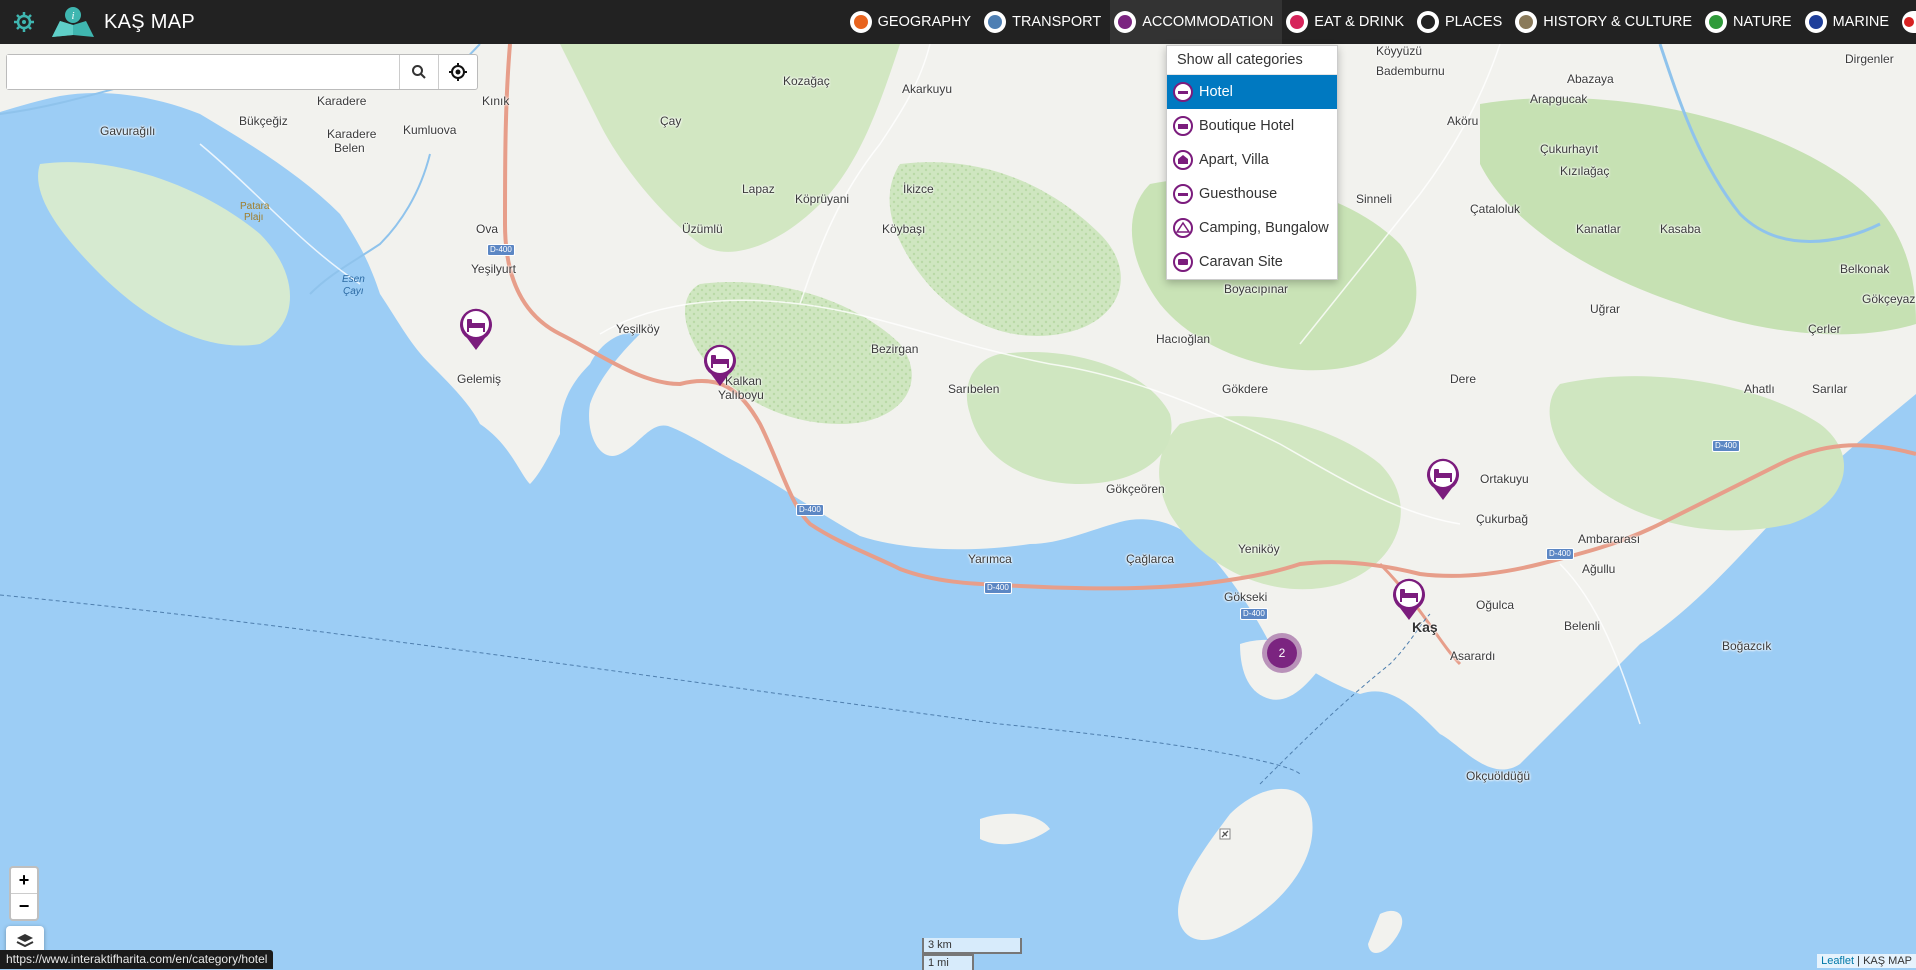 This screenshot has height=970, width=1916. What do you see at coordinates (1252, 262) in the screenshot?
I see `dropdown-item-caravan-site: Caravan Site` at bounding box center [1252, 262].